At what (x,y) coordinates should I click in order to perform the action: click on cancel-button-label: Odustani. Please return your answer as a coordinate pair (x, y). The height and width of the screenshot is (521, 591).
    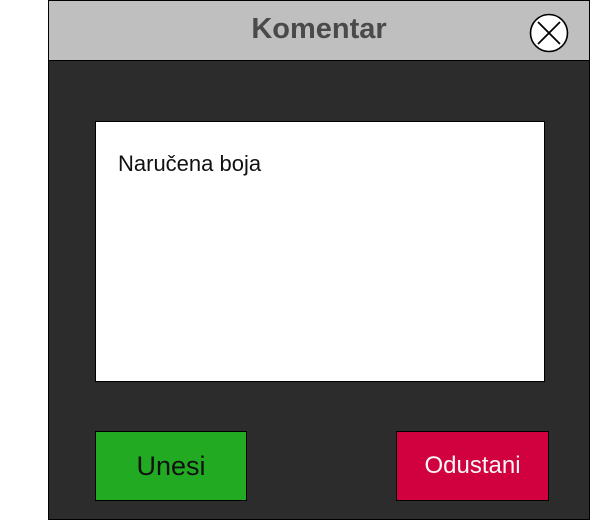
    Looking at the image, I should click on (472, 465).